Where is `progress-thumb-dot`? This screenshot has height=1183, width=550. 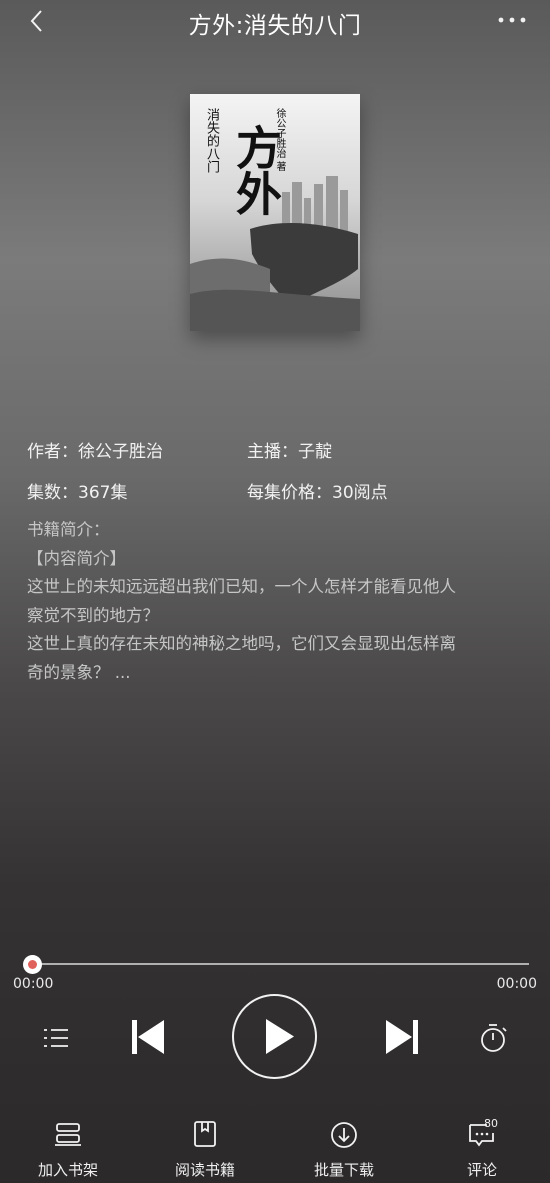 progress-thumb-dot is located at coordinates (32, 964).